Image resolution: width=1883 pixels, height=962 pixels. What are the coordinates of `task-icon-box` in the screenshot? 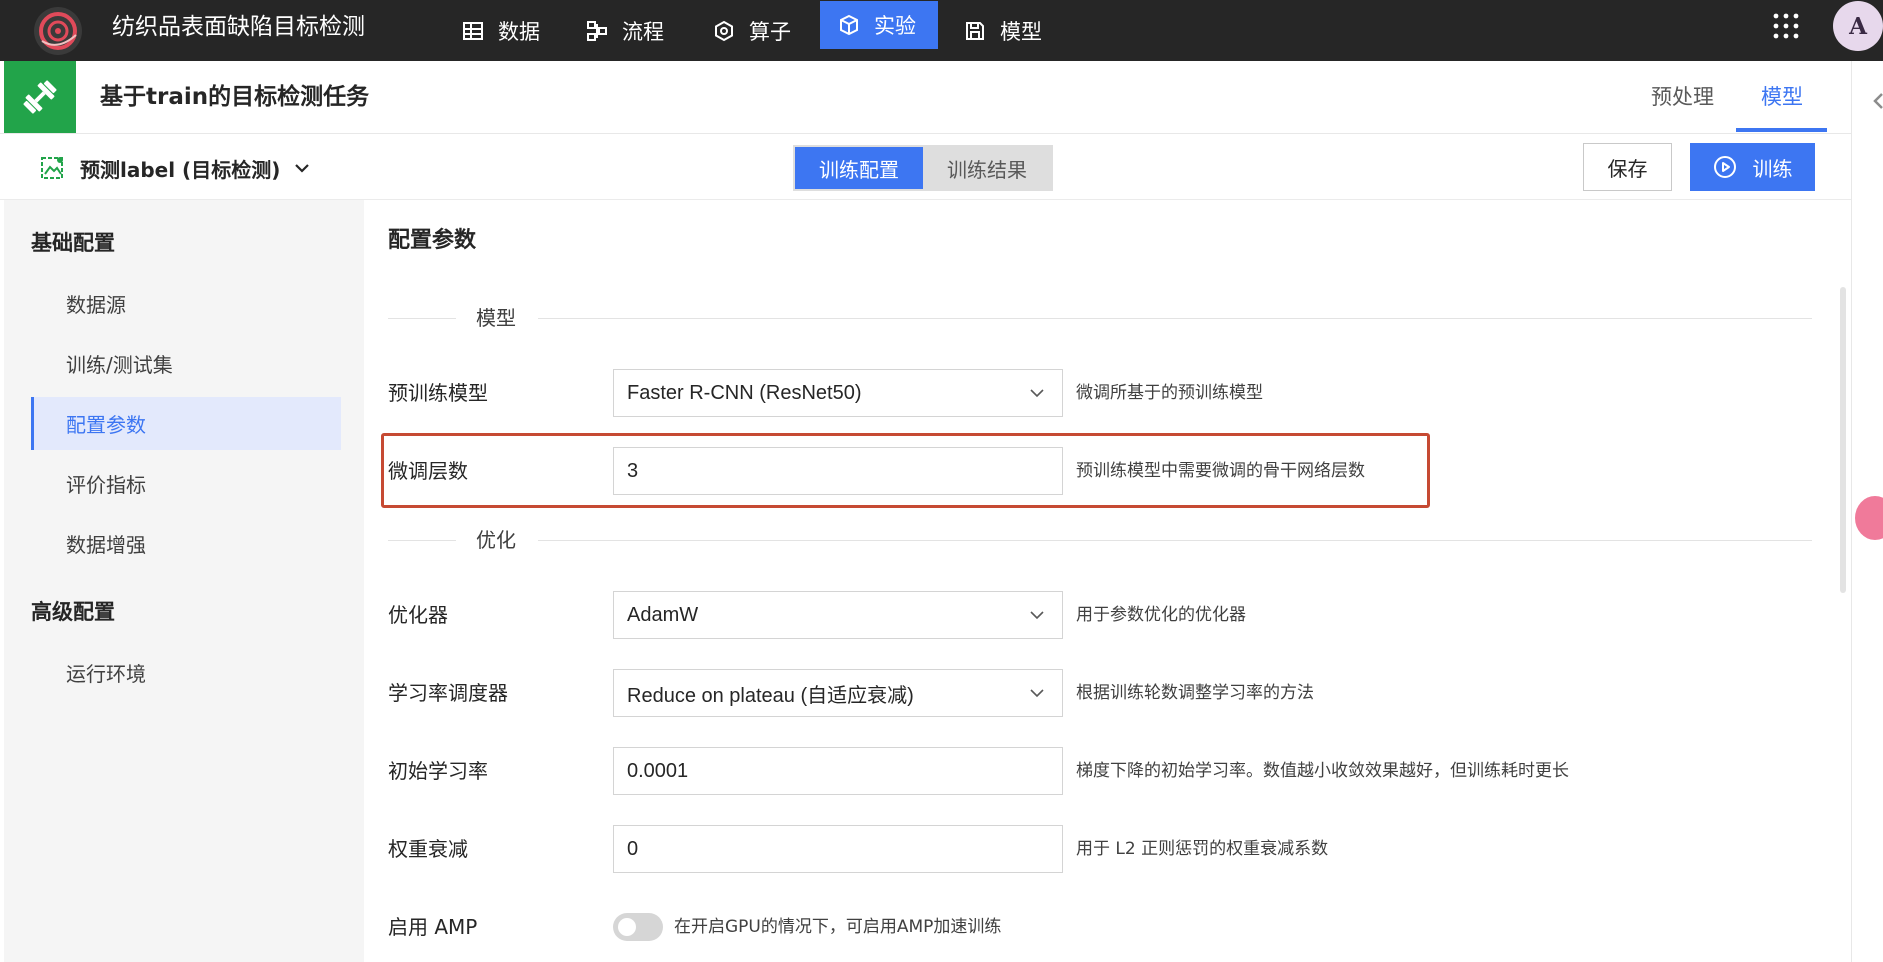 It's located at (40, 97).